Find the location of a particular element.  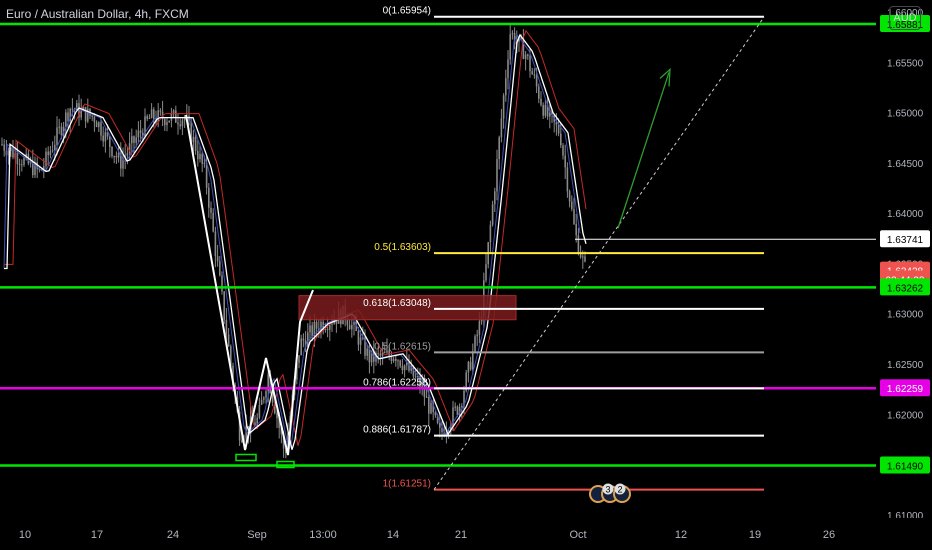

x-tick-label: 12 is located at coordinates (681, 535).